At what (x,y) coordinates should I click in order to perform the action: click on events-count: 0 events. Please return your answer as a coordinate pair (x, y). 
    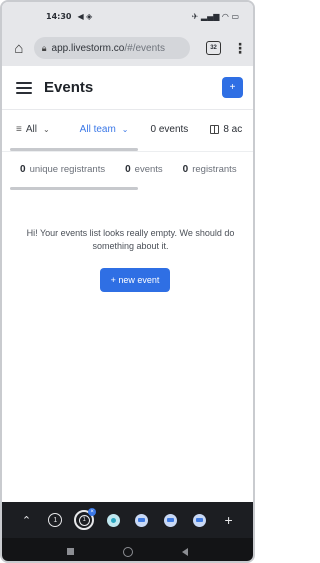
    Looking at the image, I should click on (169, 129).